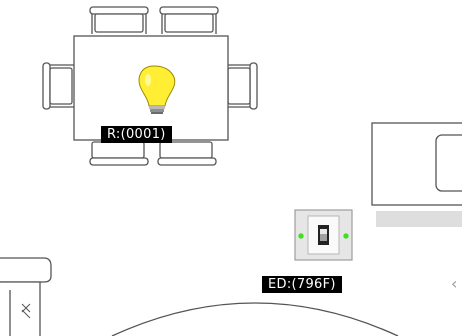  What do you see at coordinates (416, 174) in the screenshot?
I see `cabinet-right` at bounding box center [416, 174].